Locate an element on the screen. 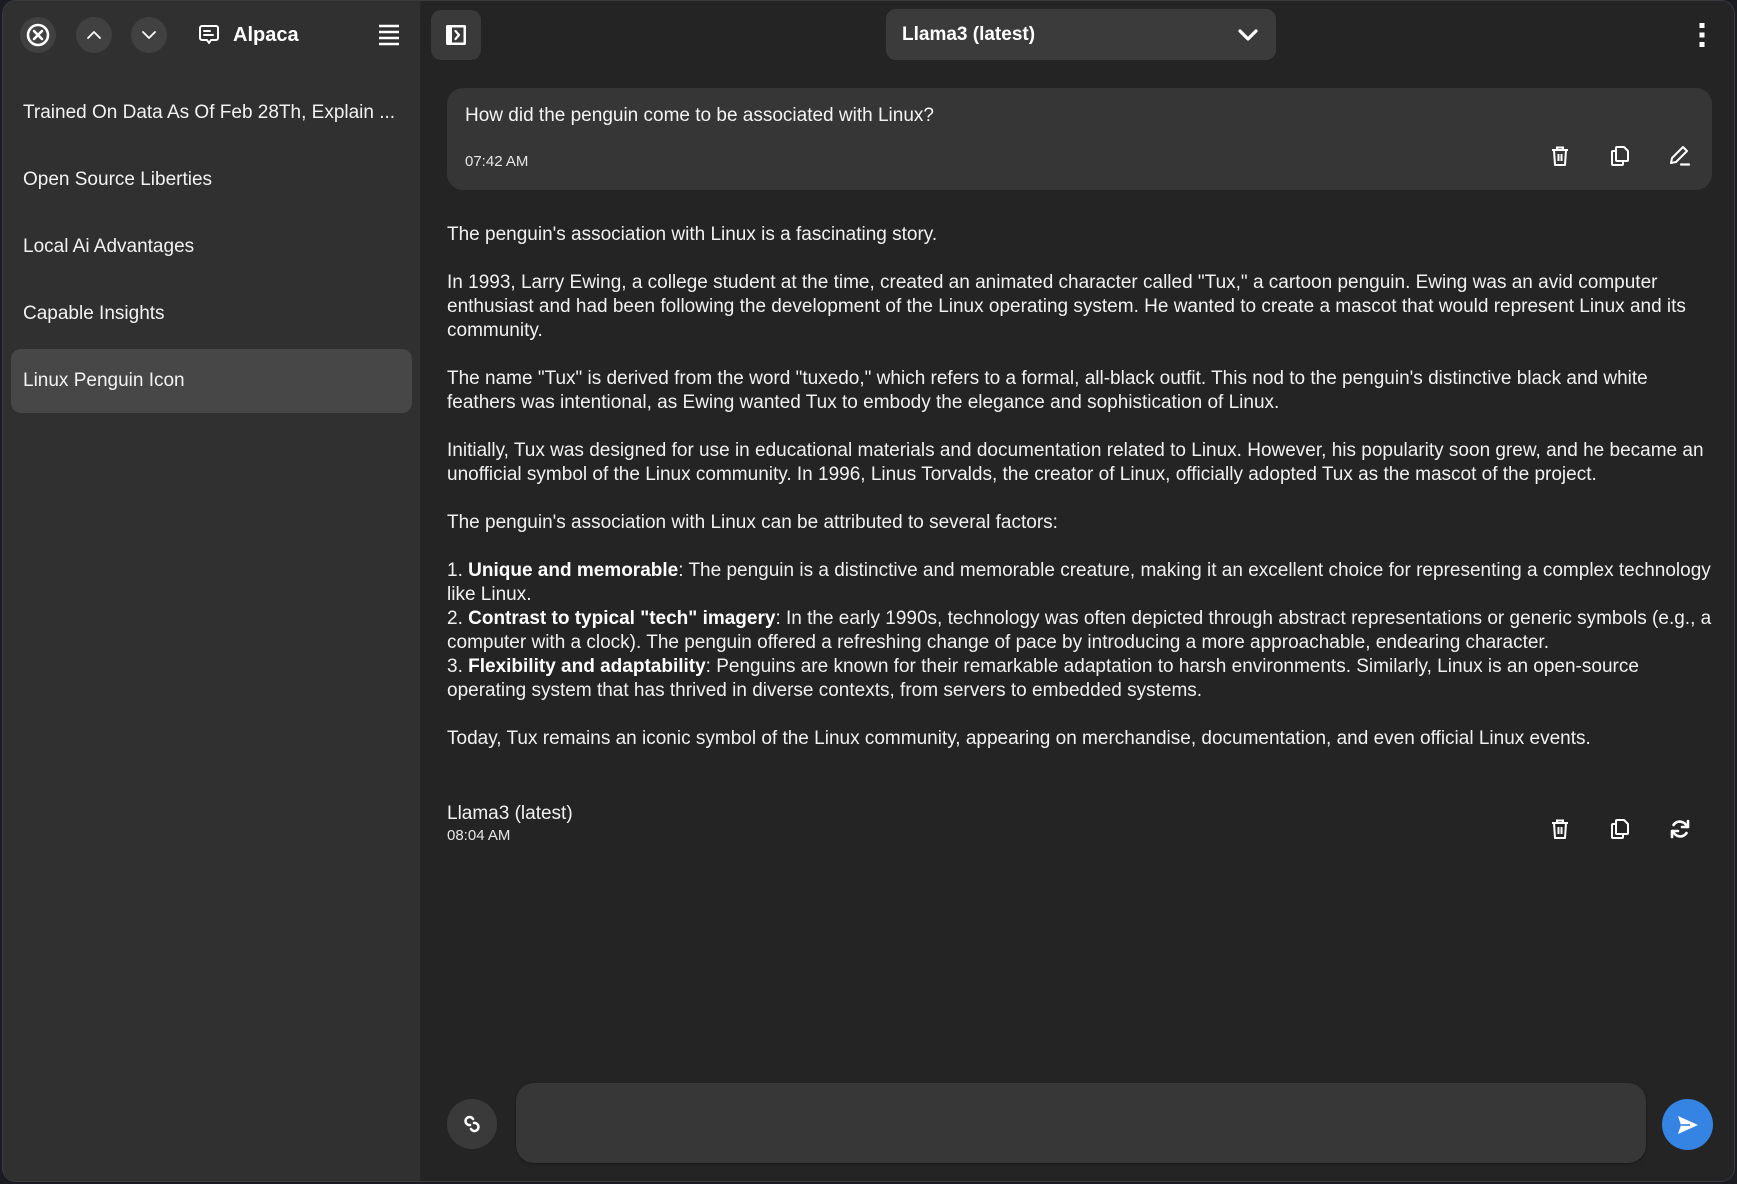  refresh-icon is located at coordinates (1680, 829).